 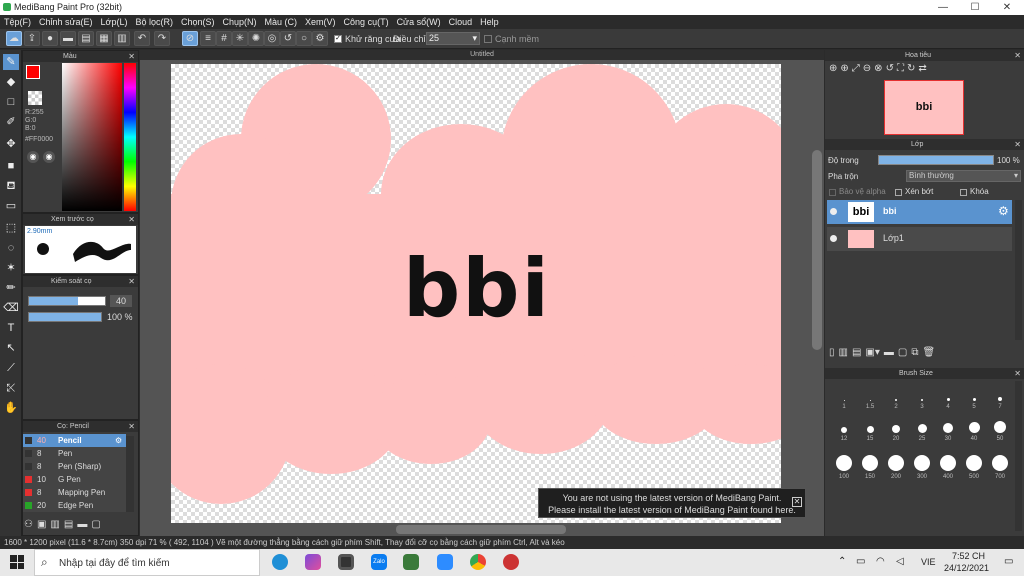 What do you see at coordinates (11, 82) in the screenshot?
I see `eraser-tool-icon: ◆` at bounding box center [11, 82].